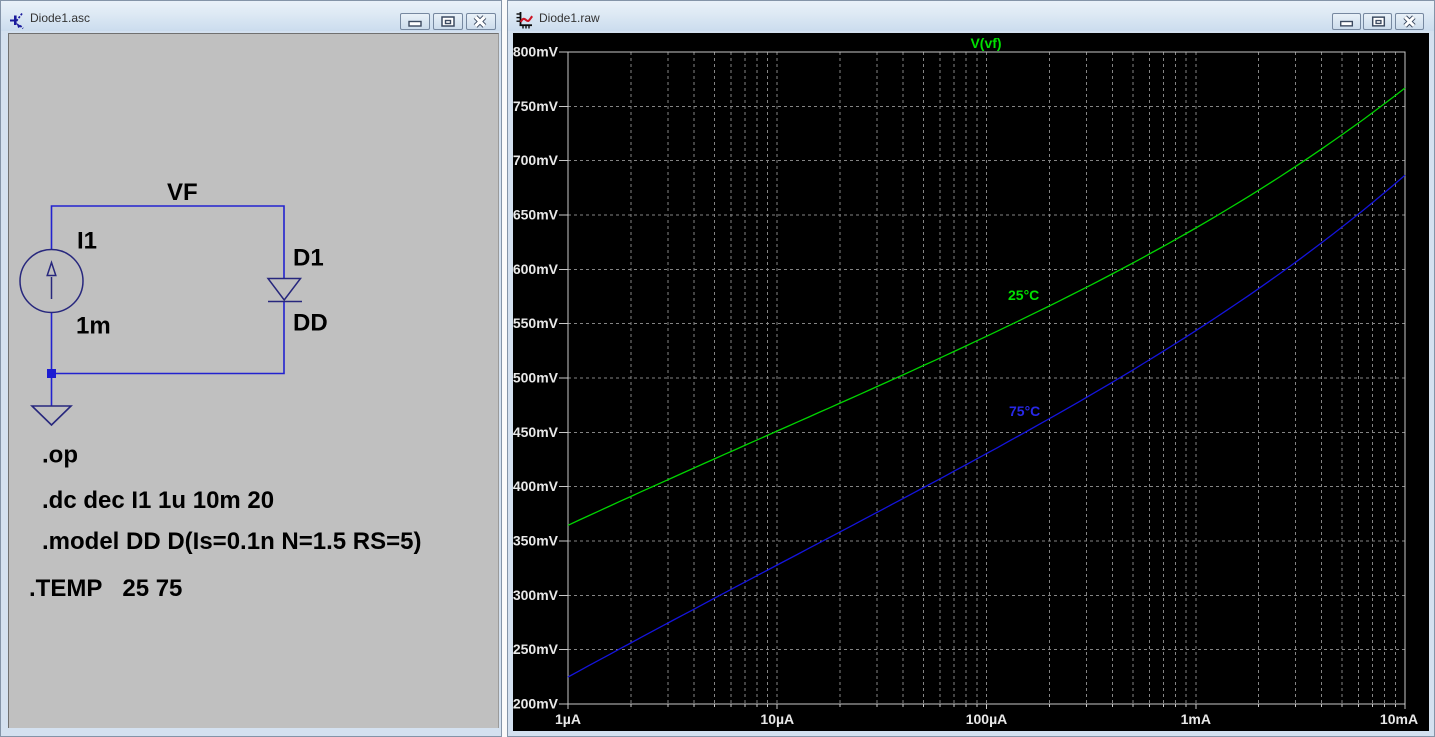  Describe the element at coordinates (777, 719) in the screenshot. I see `svg-text: 10µA` at that location.